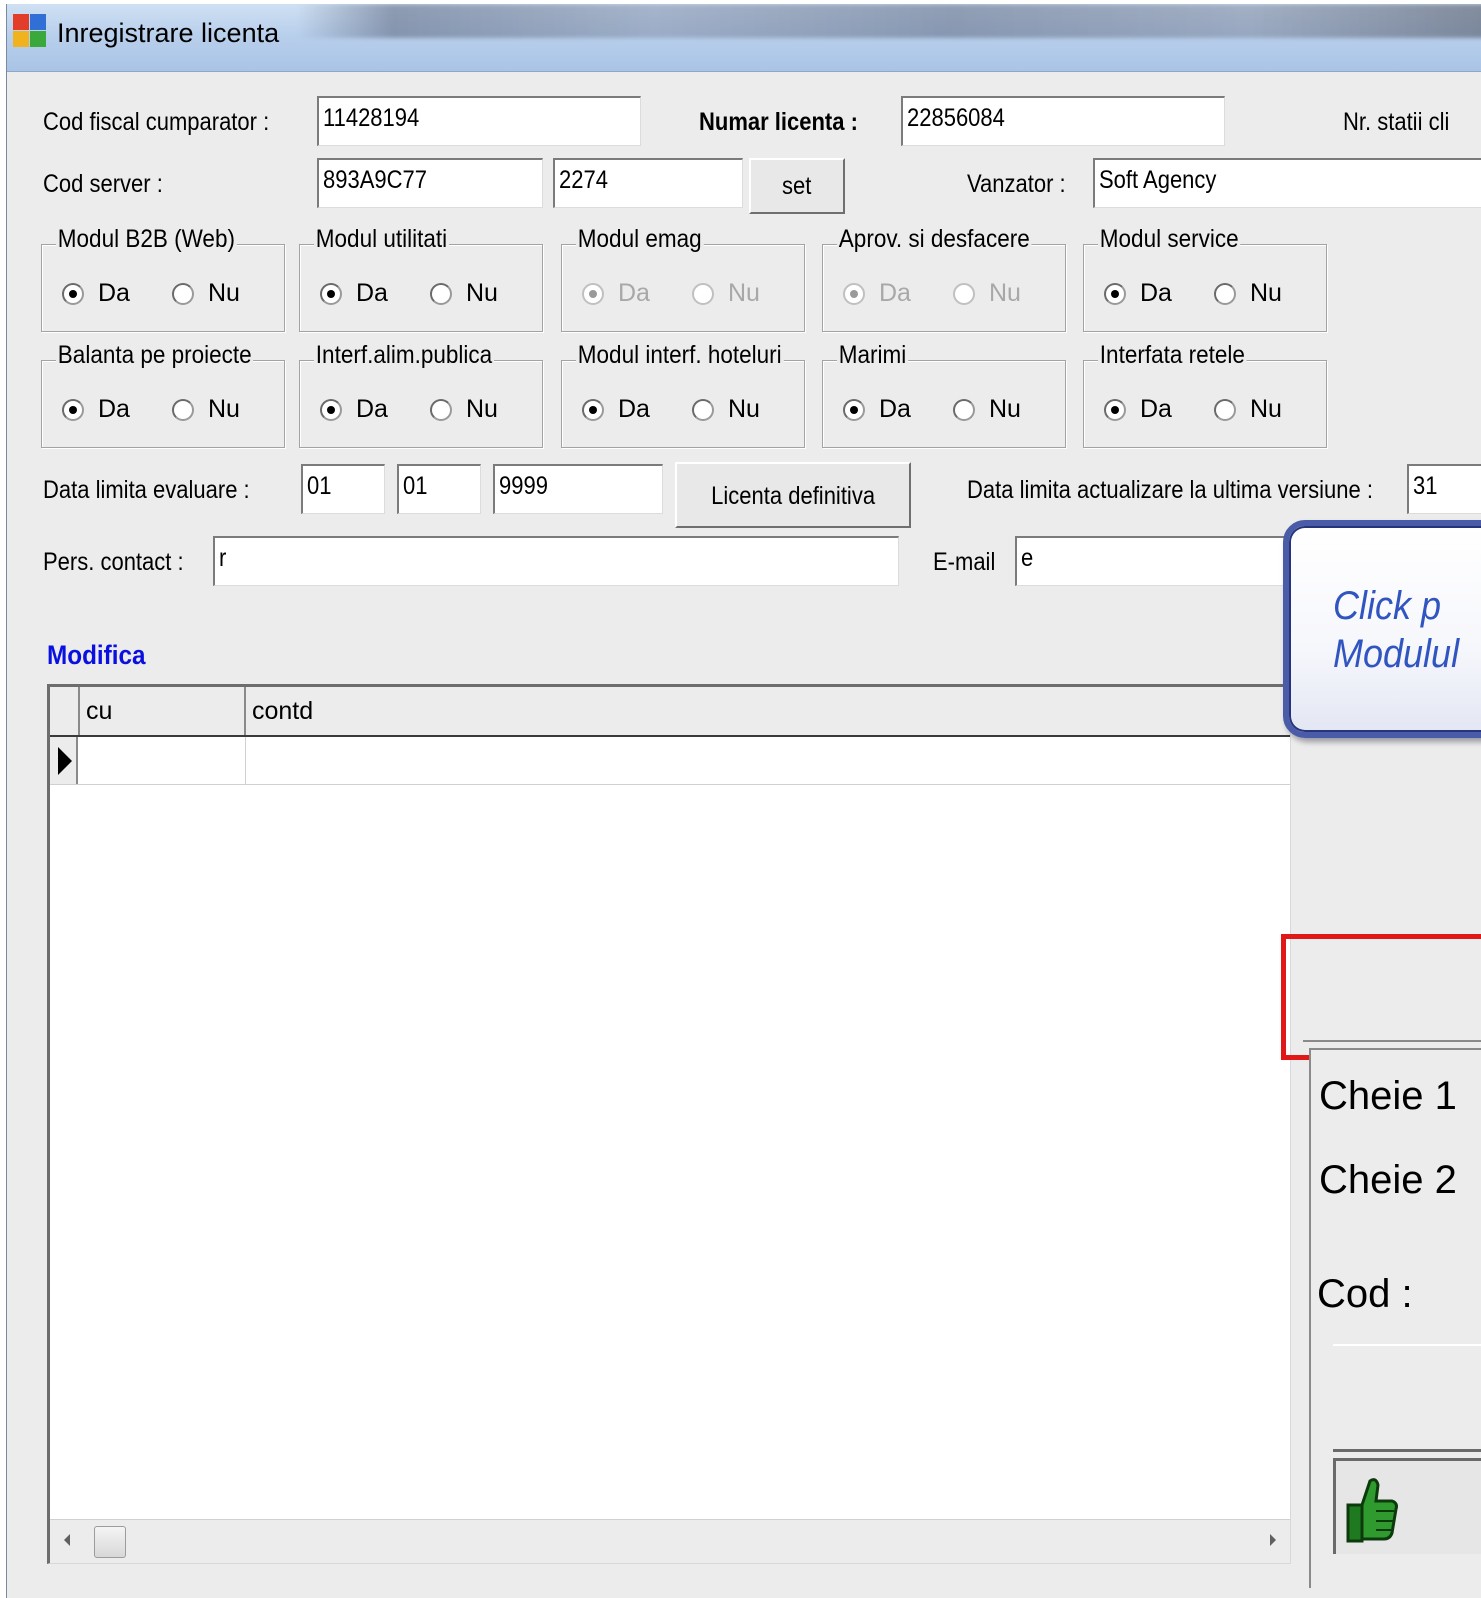 The height and width of the screenshot is (1598, 1481). Describe the element at coordinates (381, 239) in the screenshot. I see `group-title: Modul utilitati` at that location.